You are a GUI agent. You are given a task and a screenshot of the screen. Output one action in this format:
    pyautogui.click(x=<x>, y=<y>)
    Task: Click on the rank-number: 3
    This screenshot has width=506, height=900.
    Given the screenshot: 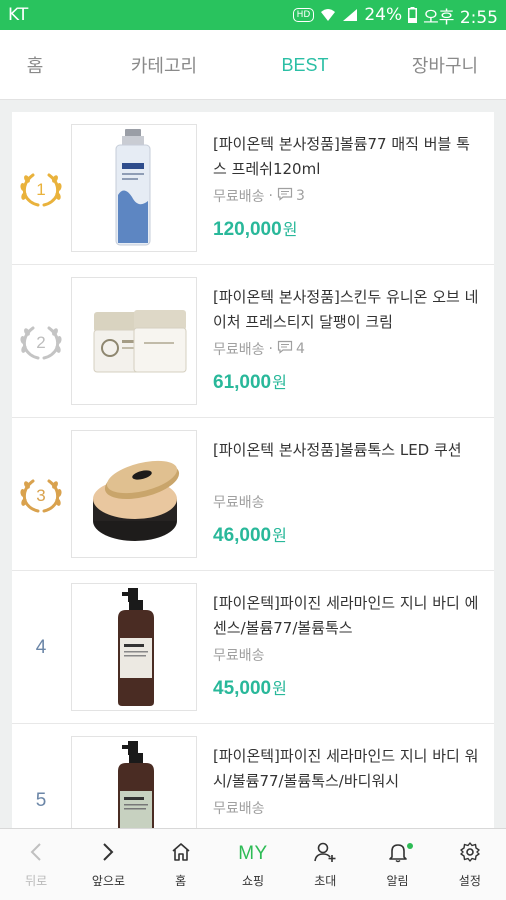 What is the action you would take?
    pyautogui.click(x=40, y=495)
    